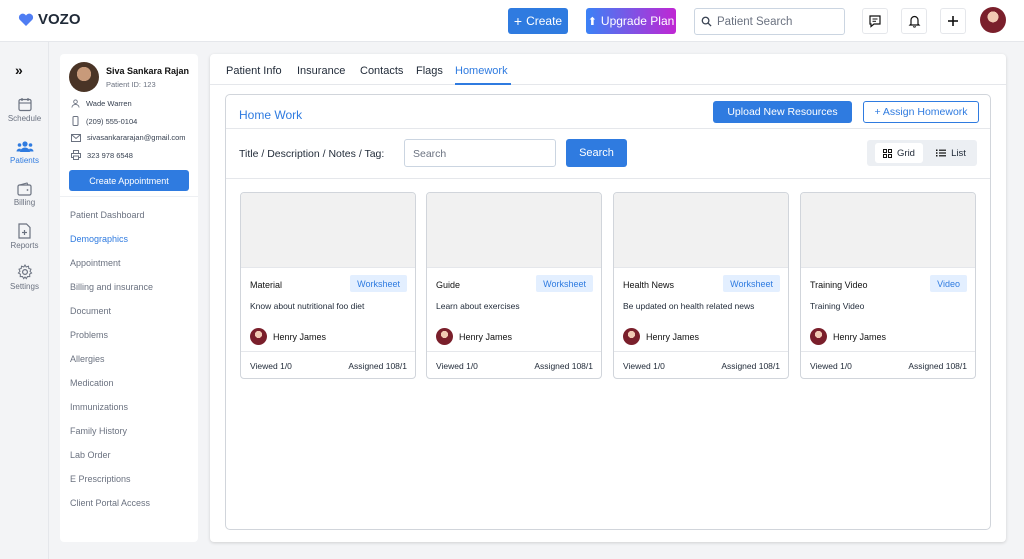 This screenshot has width=1024, height=559. Describe the element at coordinates (24, 272) in the screenshot. I see `gear-icon` at that location.